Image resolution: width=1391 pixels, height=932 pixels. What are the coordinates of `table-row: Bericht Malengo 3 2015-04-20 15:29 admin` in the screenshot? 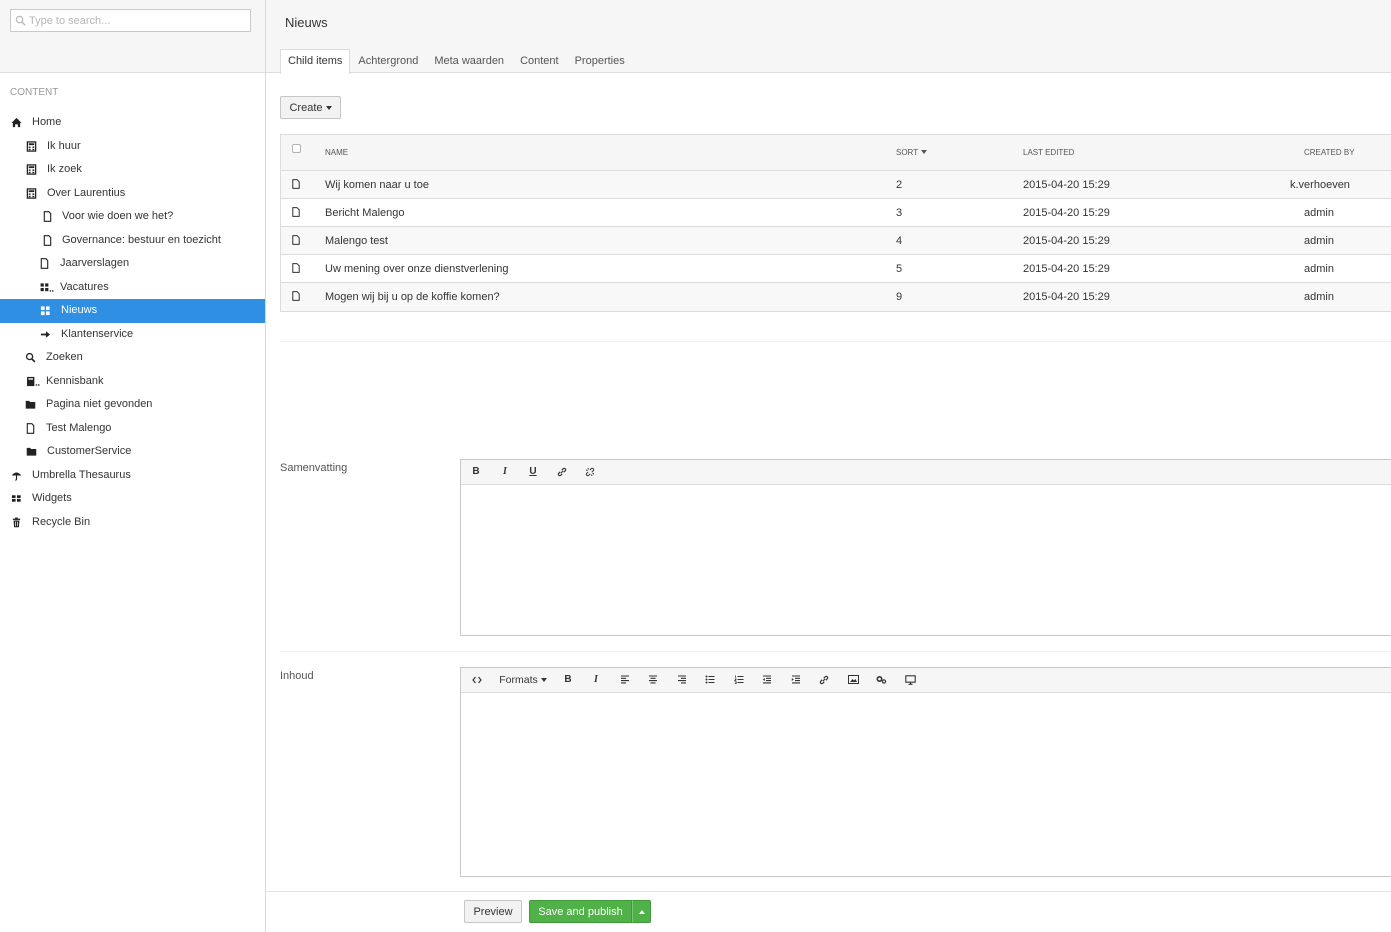 It's located at (836, 213).